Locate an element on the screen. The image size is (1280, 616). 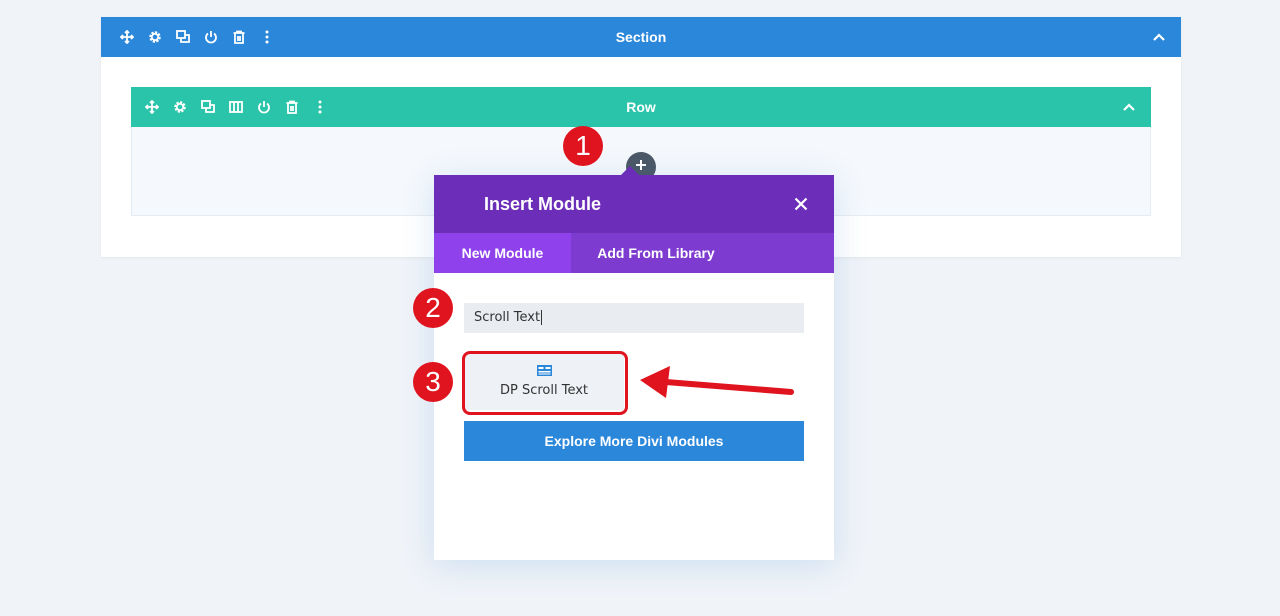
section-toolbar: Section is located at coordinates (641, 37).